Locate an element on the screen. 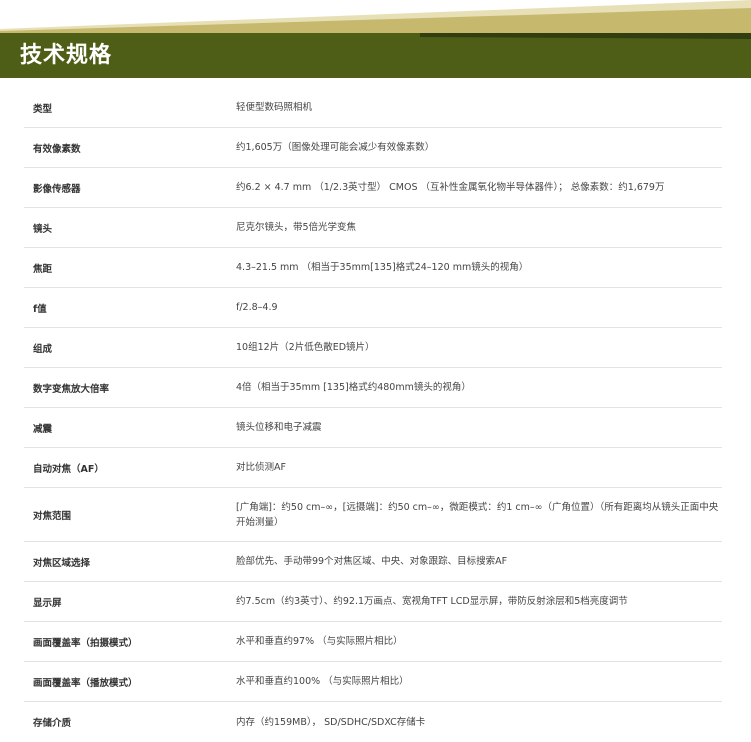 This screenshot has height=742, width=751. spec-row-digital-zoom: 数字变焦放大倍率 4倍（相当于35mm [135]格式约480mm镜头的视角） is located at coordinates (373, 388).